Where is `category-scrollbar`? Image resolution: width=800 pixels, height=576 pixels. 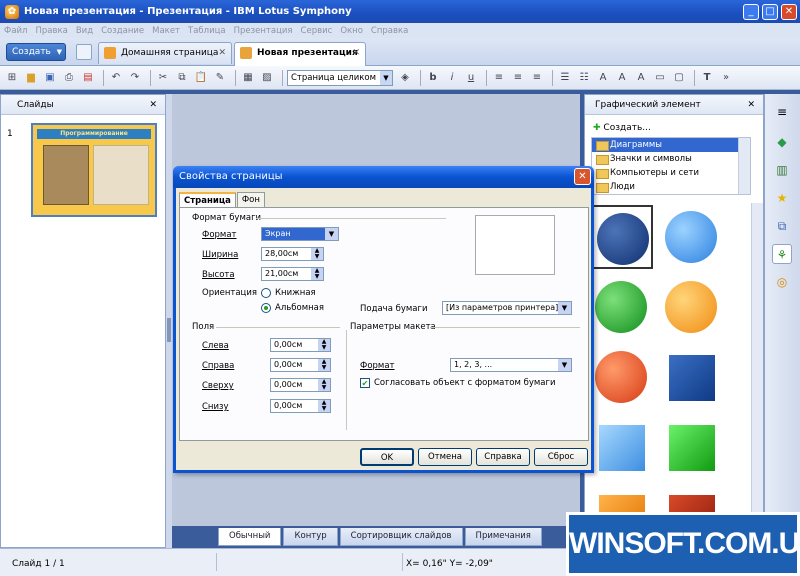 category-scrollbar is located at coordinates (744, 166).